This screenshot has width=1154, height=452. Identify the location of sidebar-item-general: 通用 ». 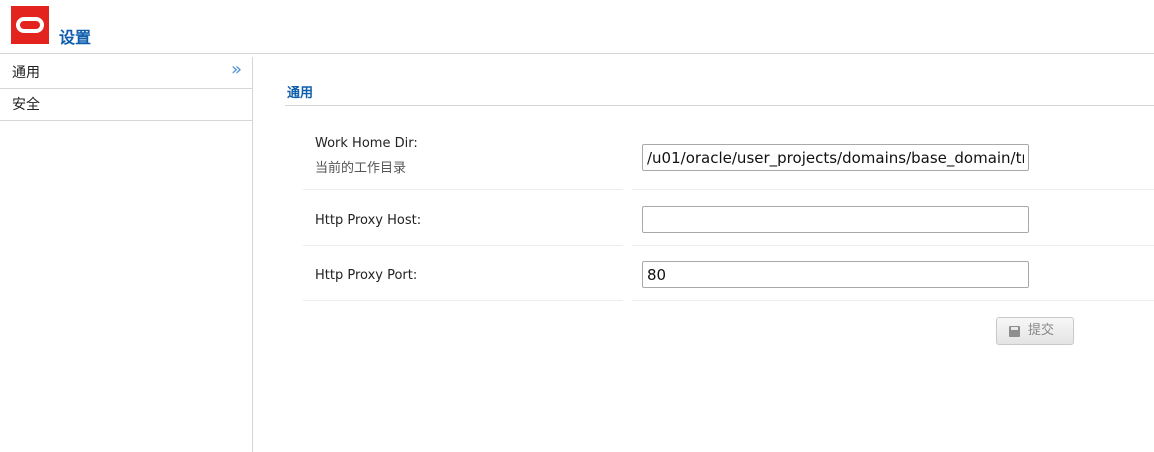
(126, 73).